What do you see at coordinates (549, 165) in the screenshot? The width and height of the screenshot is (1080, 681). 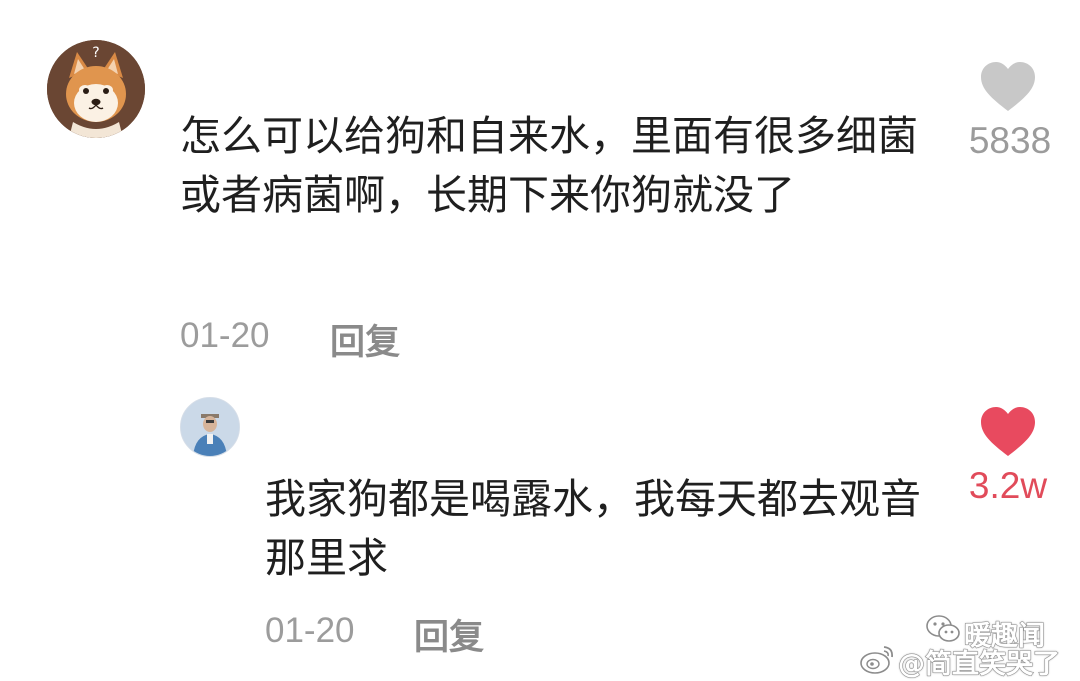 I see `comment-text: 怎么可以给狗和自来水，里面有很多细菌或者病菌啊，长期下来你狗就没了` at bounding box center [549, 165].